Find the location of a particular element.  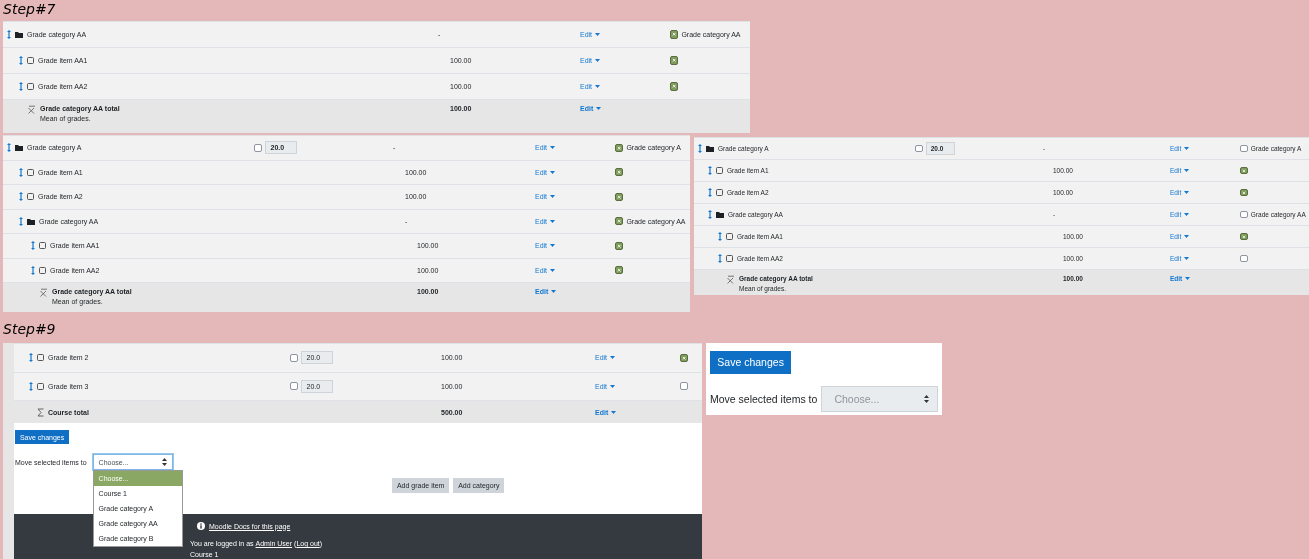

info-icon is located at coordinates (201, 526).